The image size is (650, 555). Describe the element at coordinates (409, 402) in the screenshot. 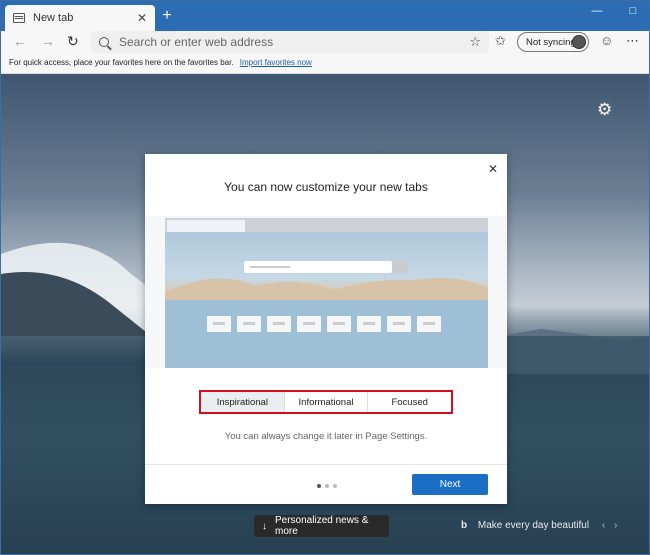

I see `option-focused: Focused` at that location.